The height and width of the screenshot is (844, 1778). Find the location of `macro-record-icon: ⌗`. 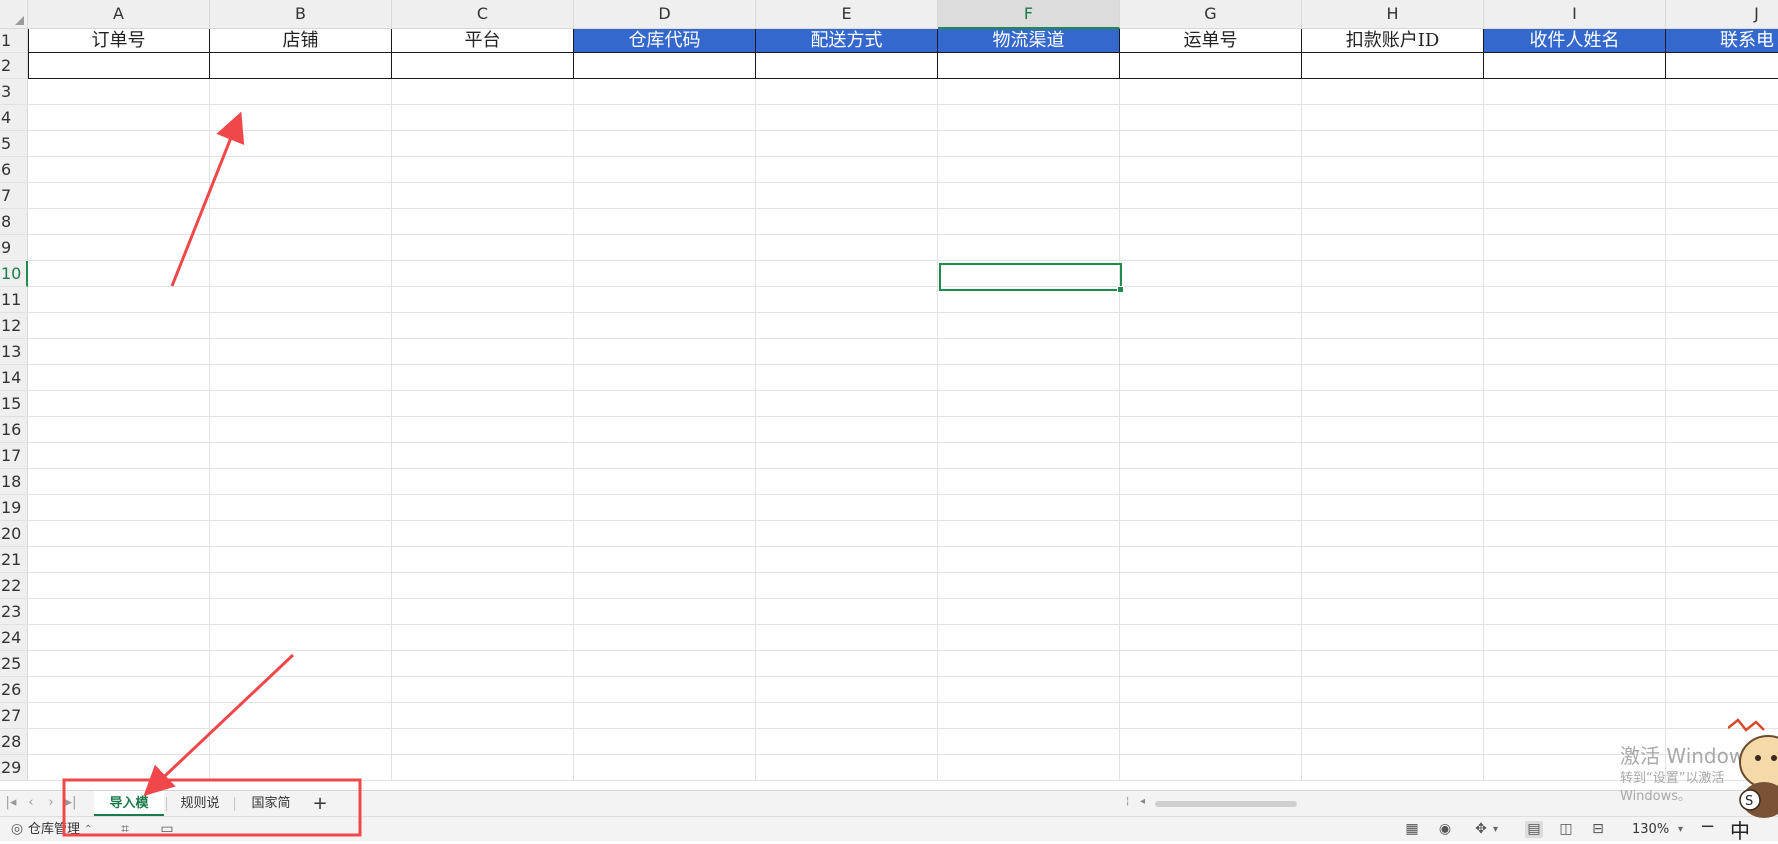

macro-record-icon: ⌗ is located at coordinates (125, 829).